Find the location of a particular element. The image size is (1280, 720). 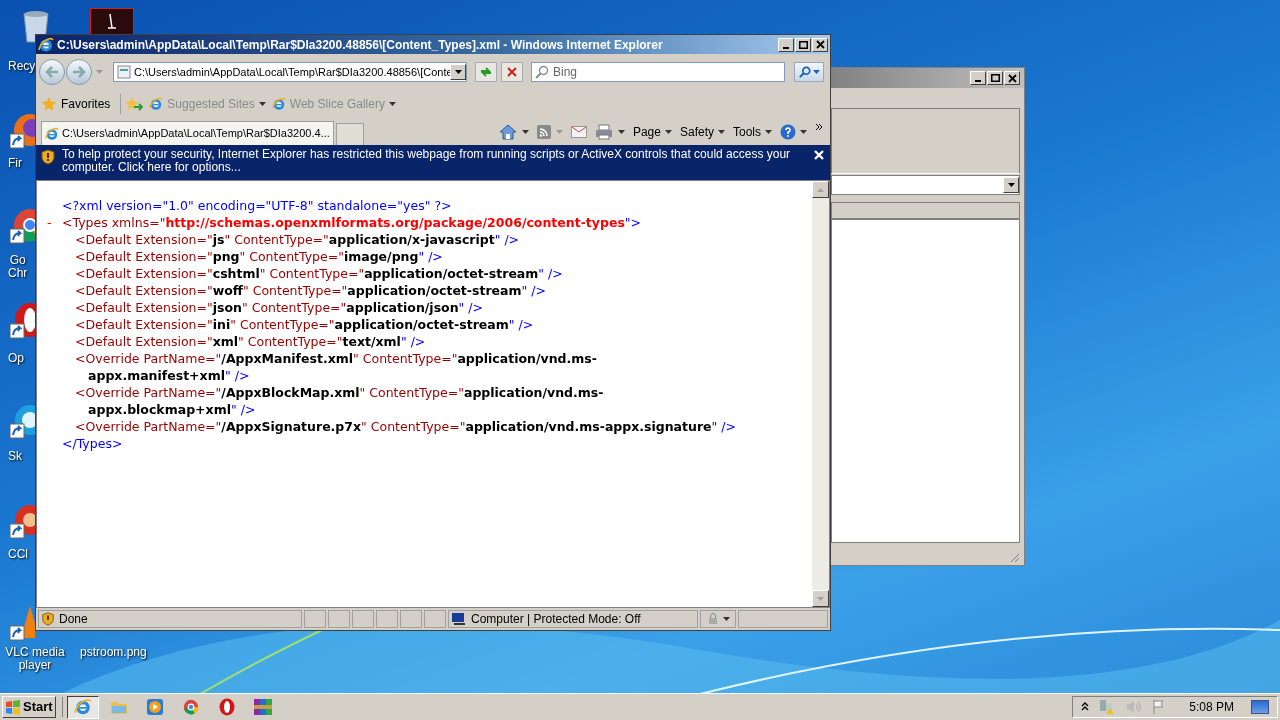

xml-line: <Default Extension="xml" ContentType="text/xml" /> is located at coordinates (250, 342).